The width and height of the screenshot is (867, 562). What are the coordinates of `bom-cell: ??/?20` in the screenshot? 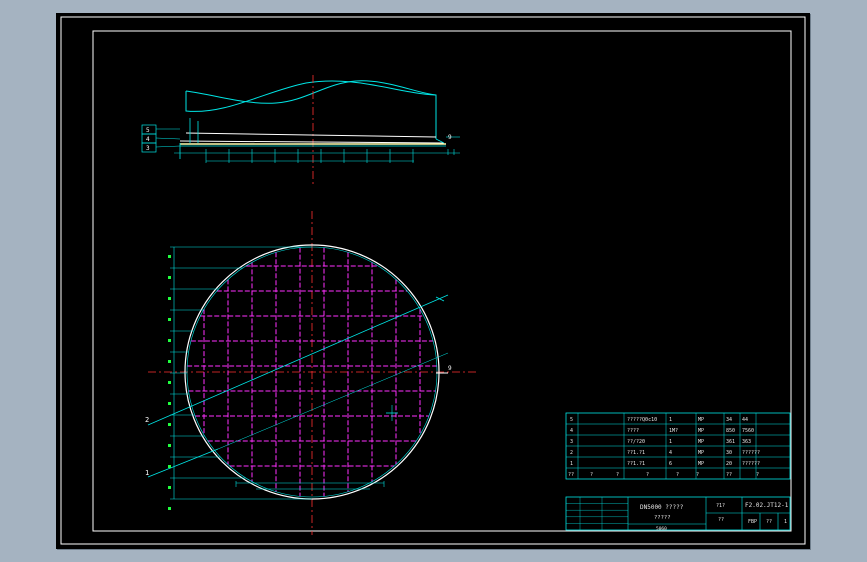 It's located at (636, 442).